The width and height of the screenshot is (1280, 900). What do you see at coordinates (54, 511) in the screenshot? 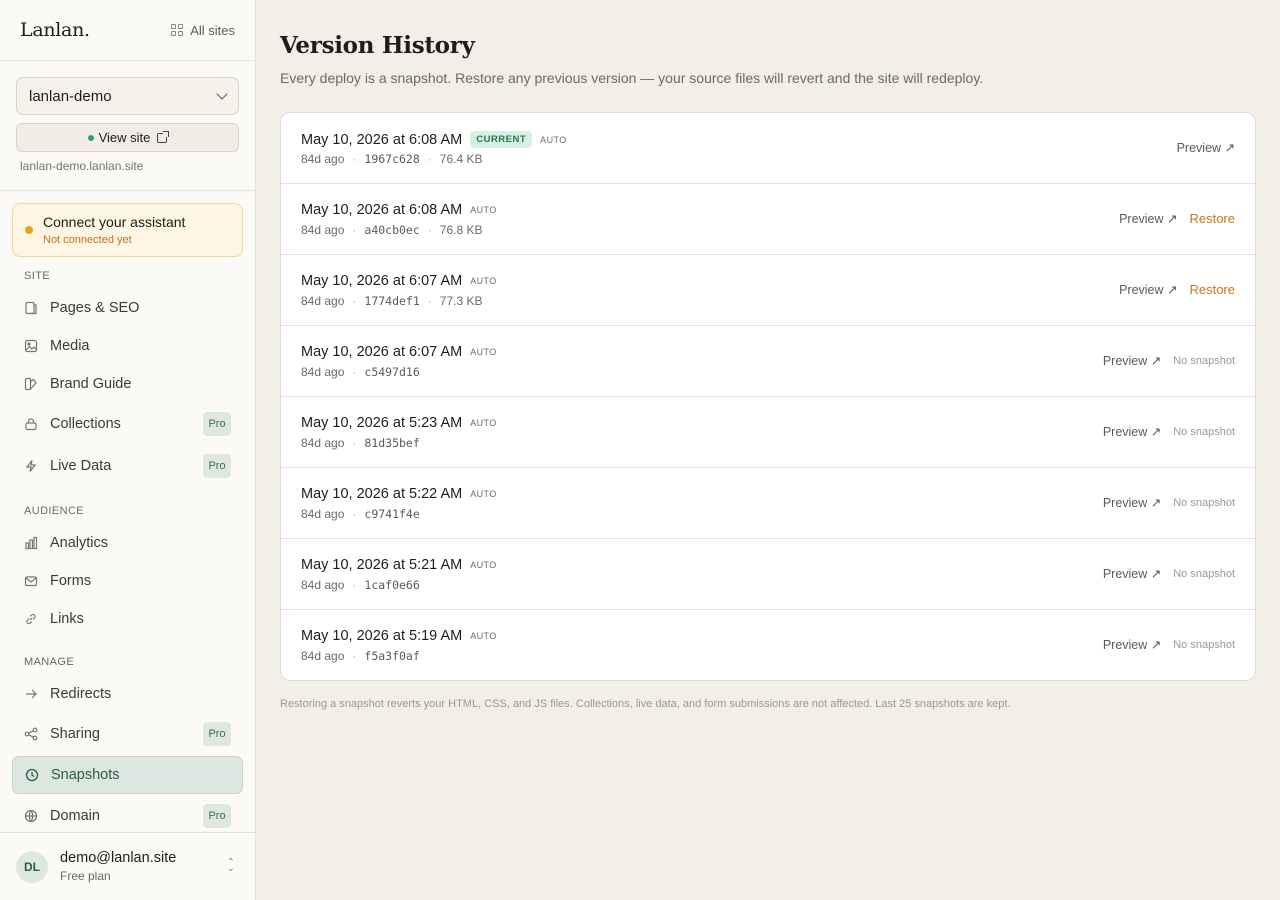
I see `section-label-audience: AUDIENCE` at bounding box center [54, 511].